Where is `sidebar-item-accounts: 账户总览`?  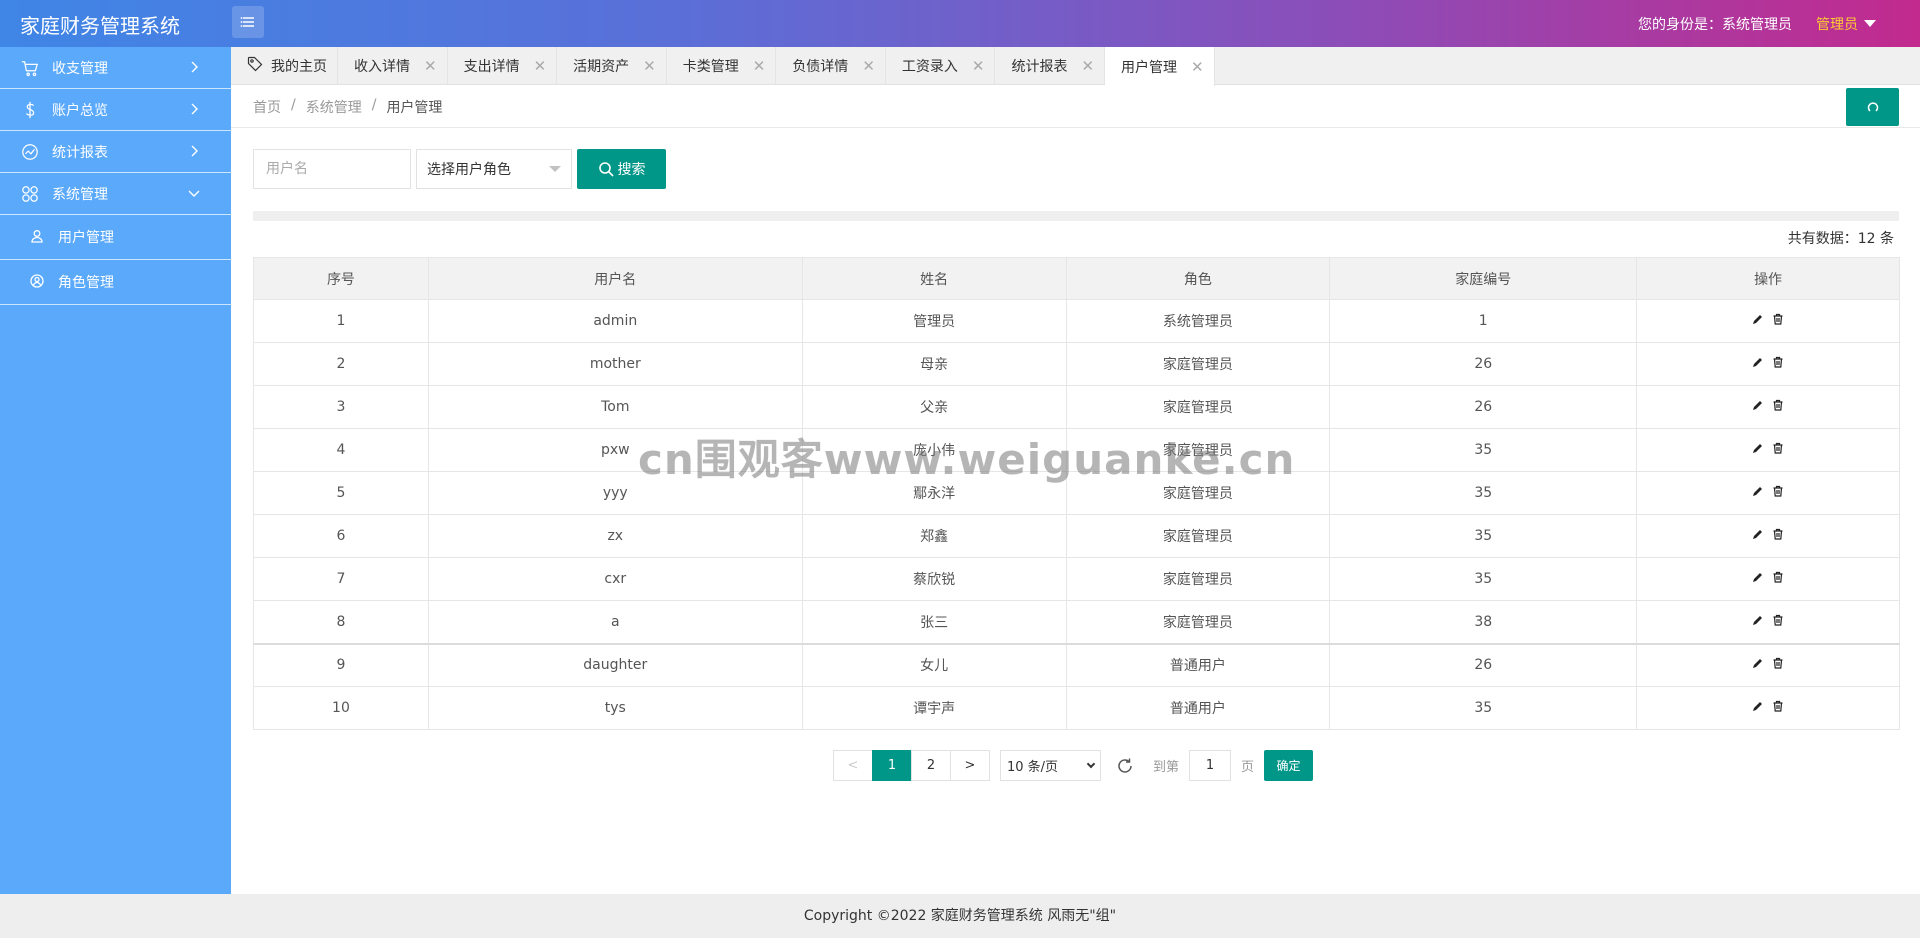
sidebar-item-accounts: 账户总览 is located at coordinates (115, 110).